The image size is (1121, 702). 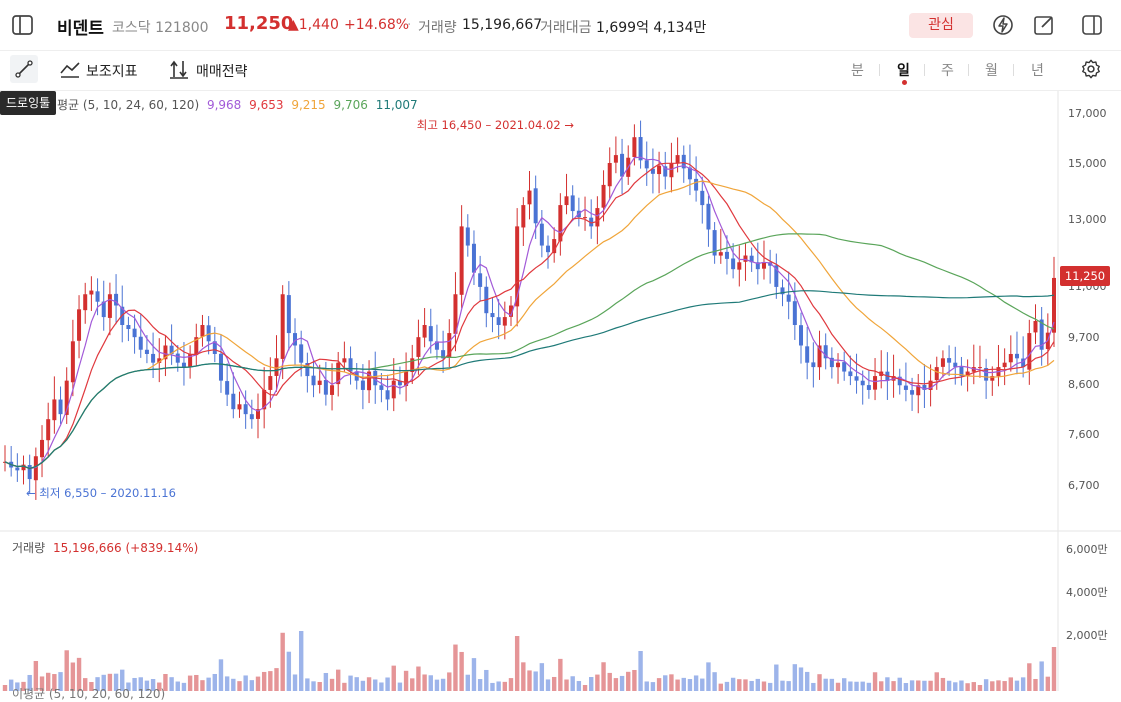 I want to click on strategy-button: 매매전략, so click(x=222, y=71).